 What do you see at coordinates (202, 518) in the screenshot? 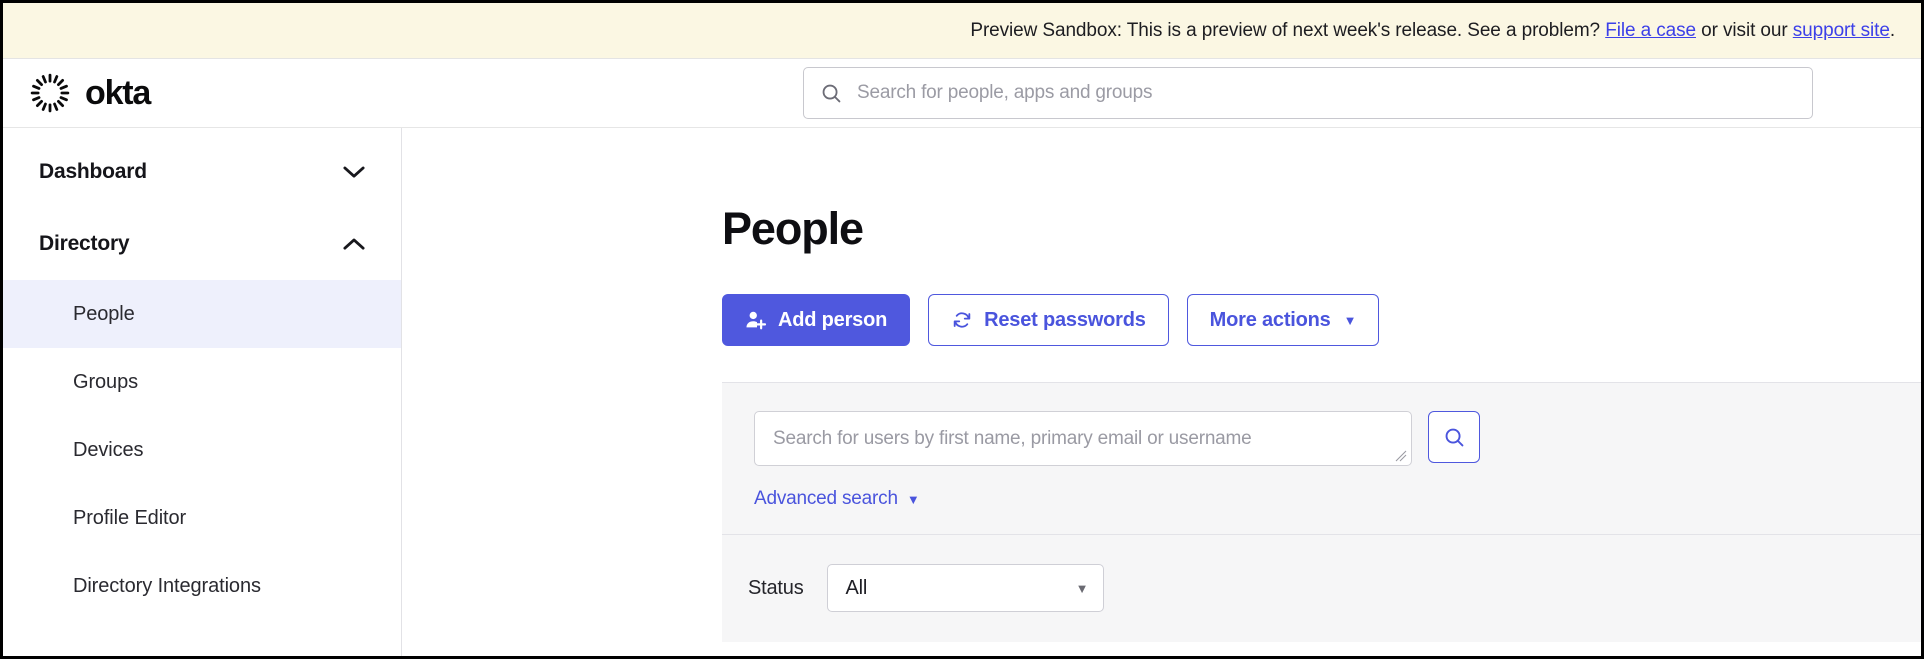
I see `sidebar-item-profile-editor: Profile Editor` at bounding box center [202, 518].